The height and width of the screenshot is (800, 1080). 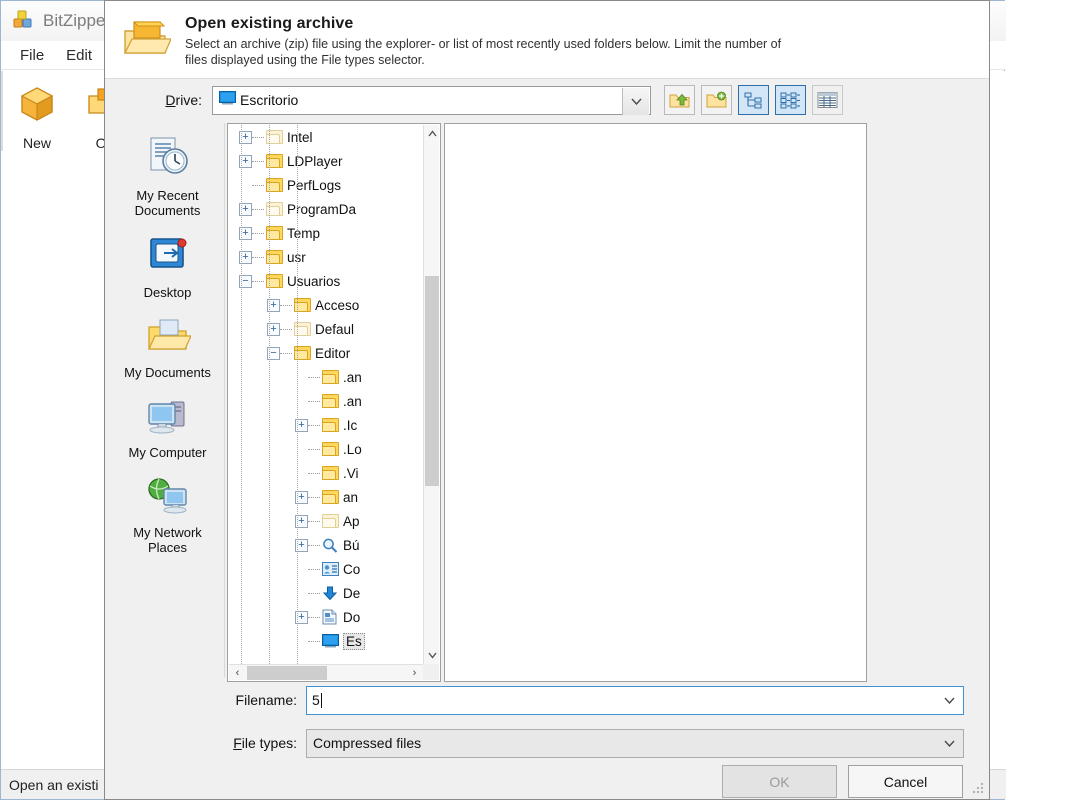 What do you see at coordinates (300, 137) in the screenshot?
I see `tree-item-label: Intel` at bounding box center [300, 137].